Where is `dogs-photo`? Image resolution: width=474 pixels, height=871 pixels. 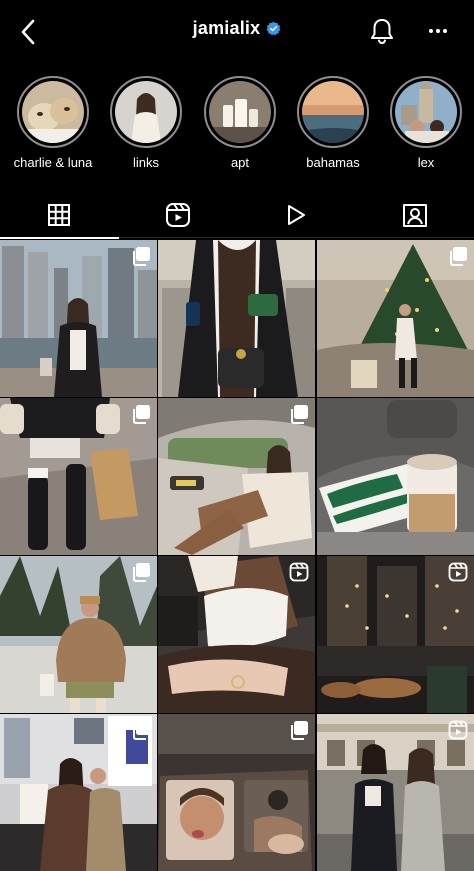 dogs-photo is located at coordinates (53, 112).